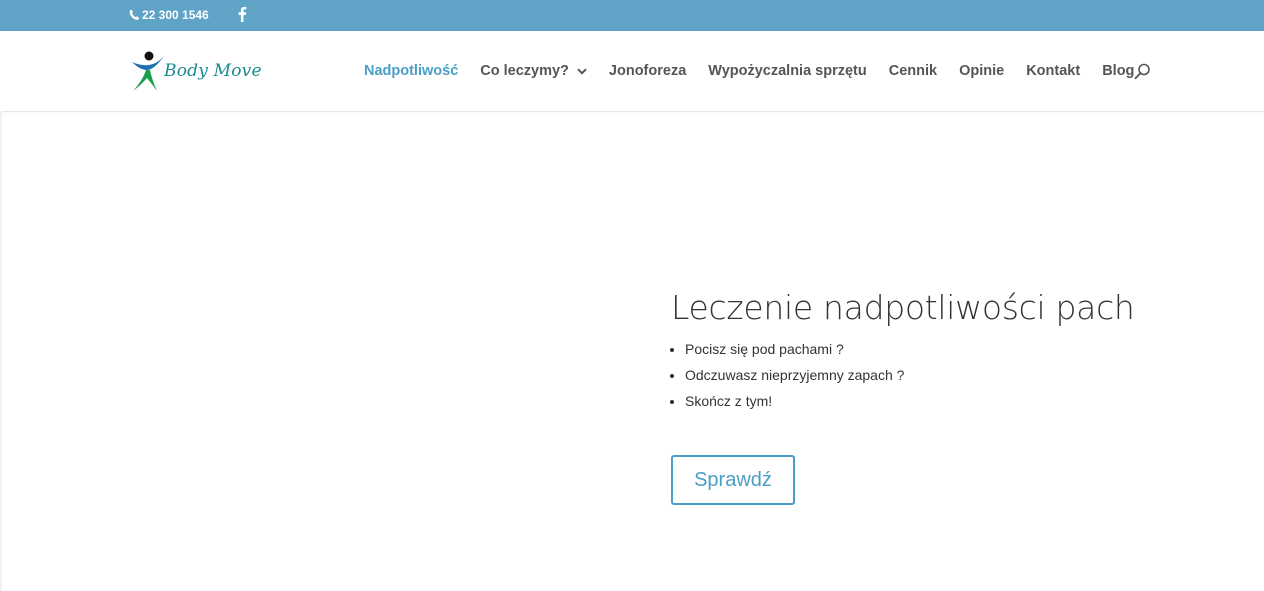 The width and height of the screenshot is (1264, 591). Describe the element at coordinates (148, 71) in the screenshot. I see `logo-figure-icon` at that location.